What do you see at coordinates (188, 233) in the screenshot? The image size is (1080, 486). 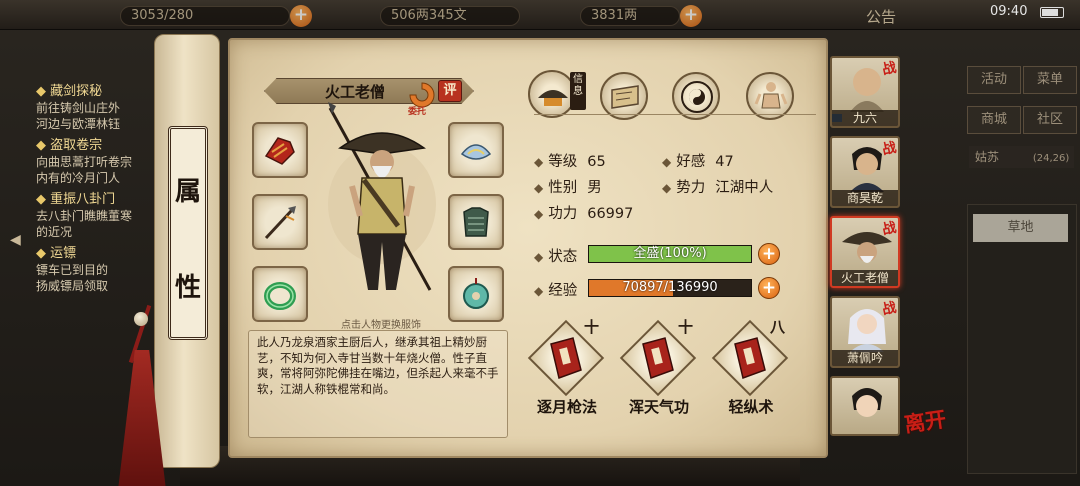 I see `attribute-title-tag: 属 性` at bounding box center [188, 233].